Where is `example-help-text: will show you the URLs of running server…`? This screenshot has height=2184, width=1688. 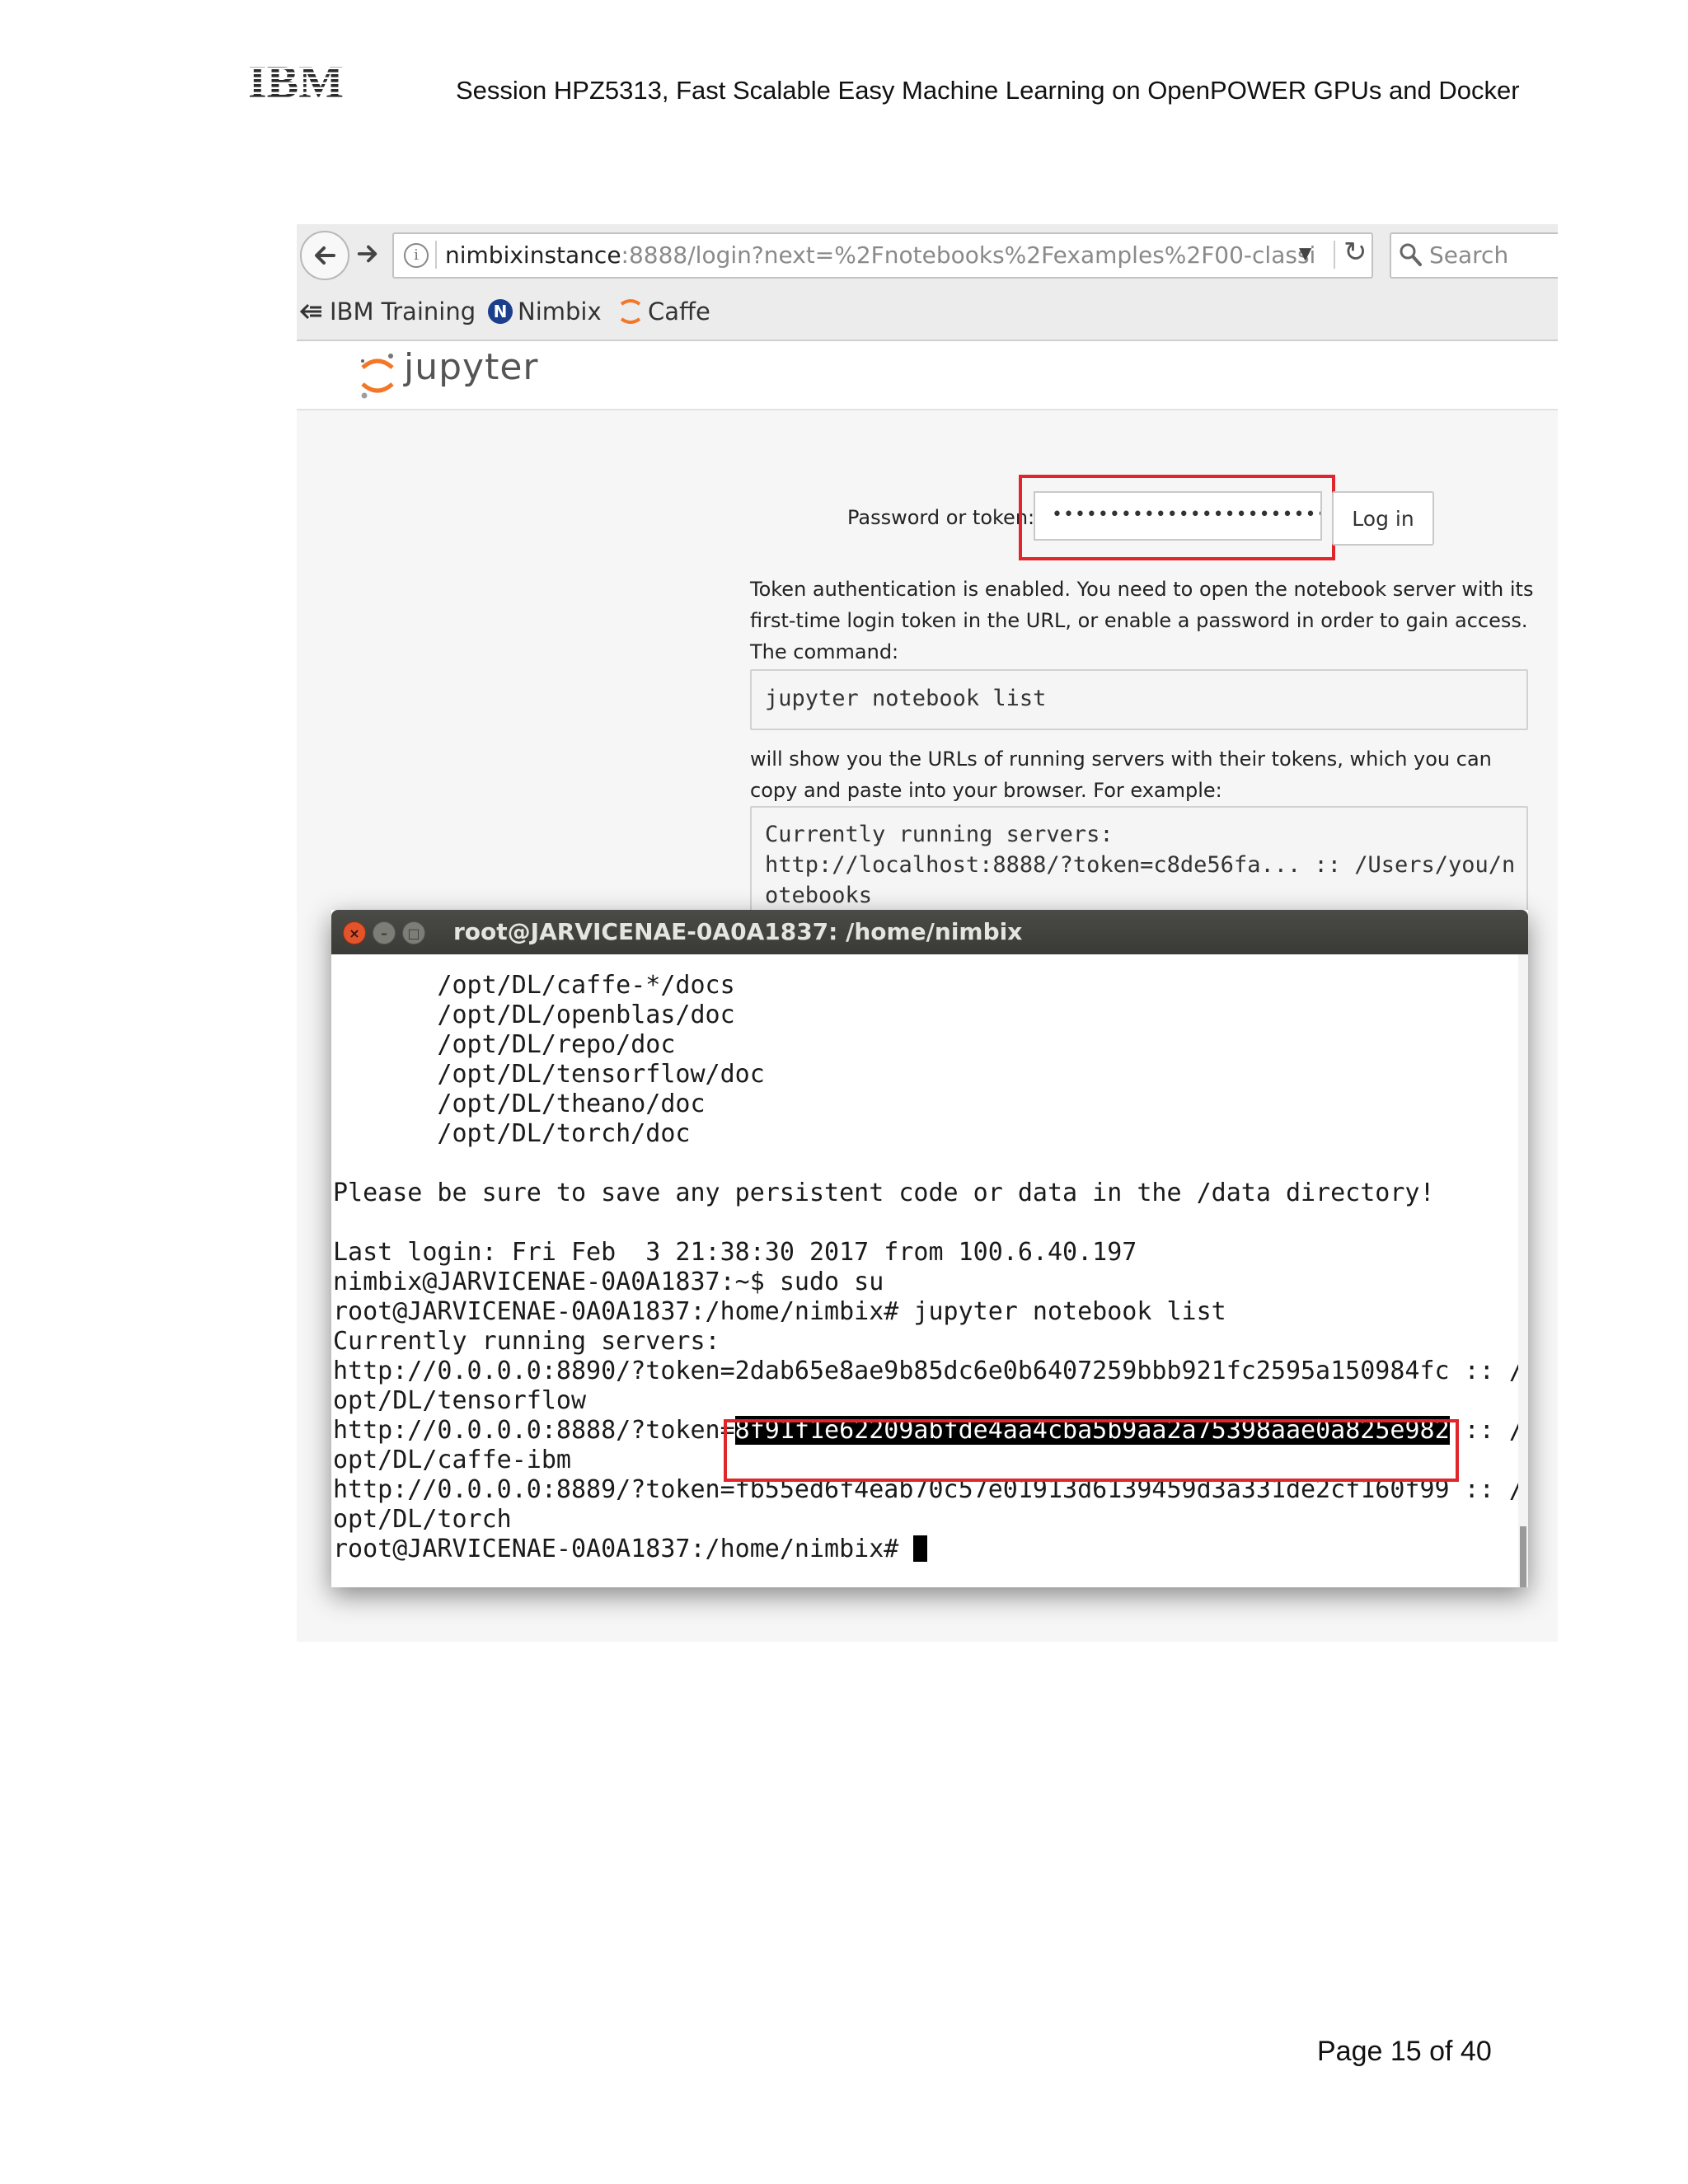
example-help-text: will show you the URLs of running server… is located at coordinates (1121, 775).